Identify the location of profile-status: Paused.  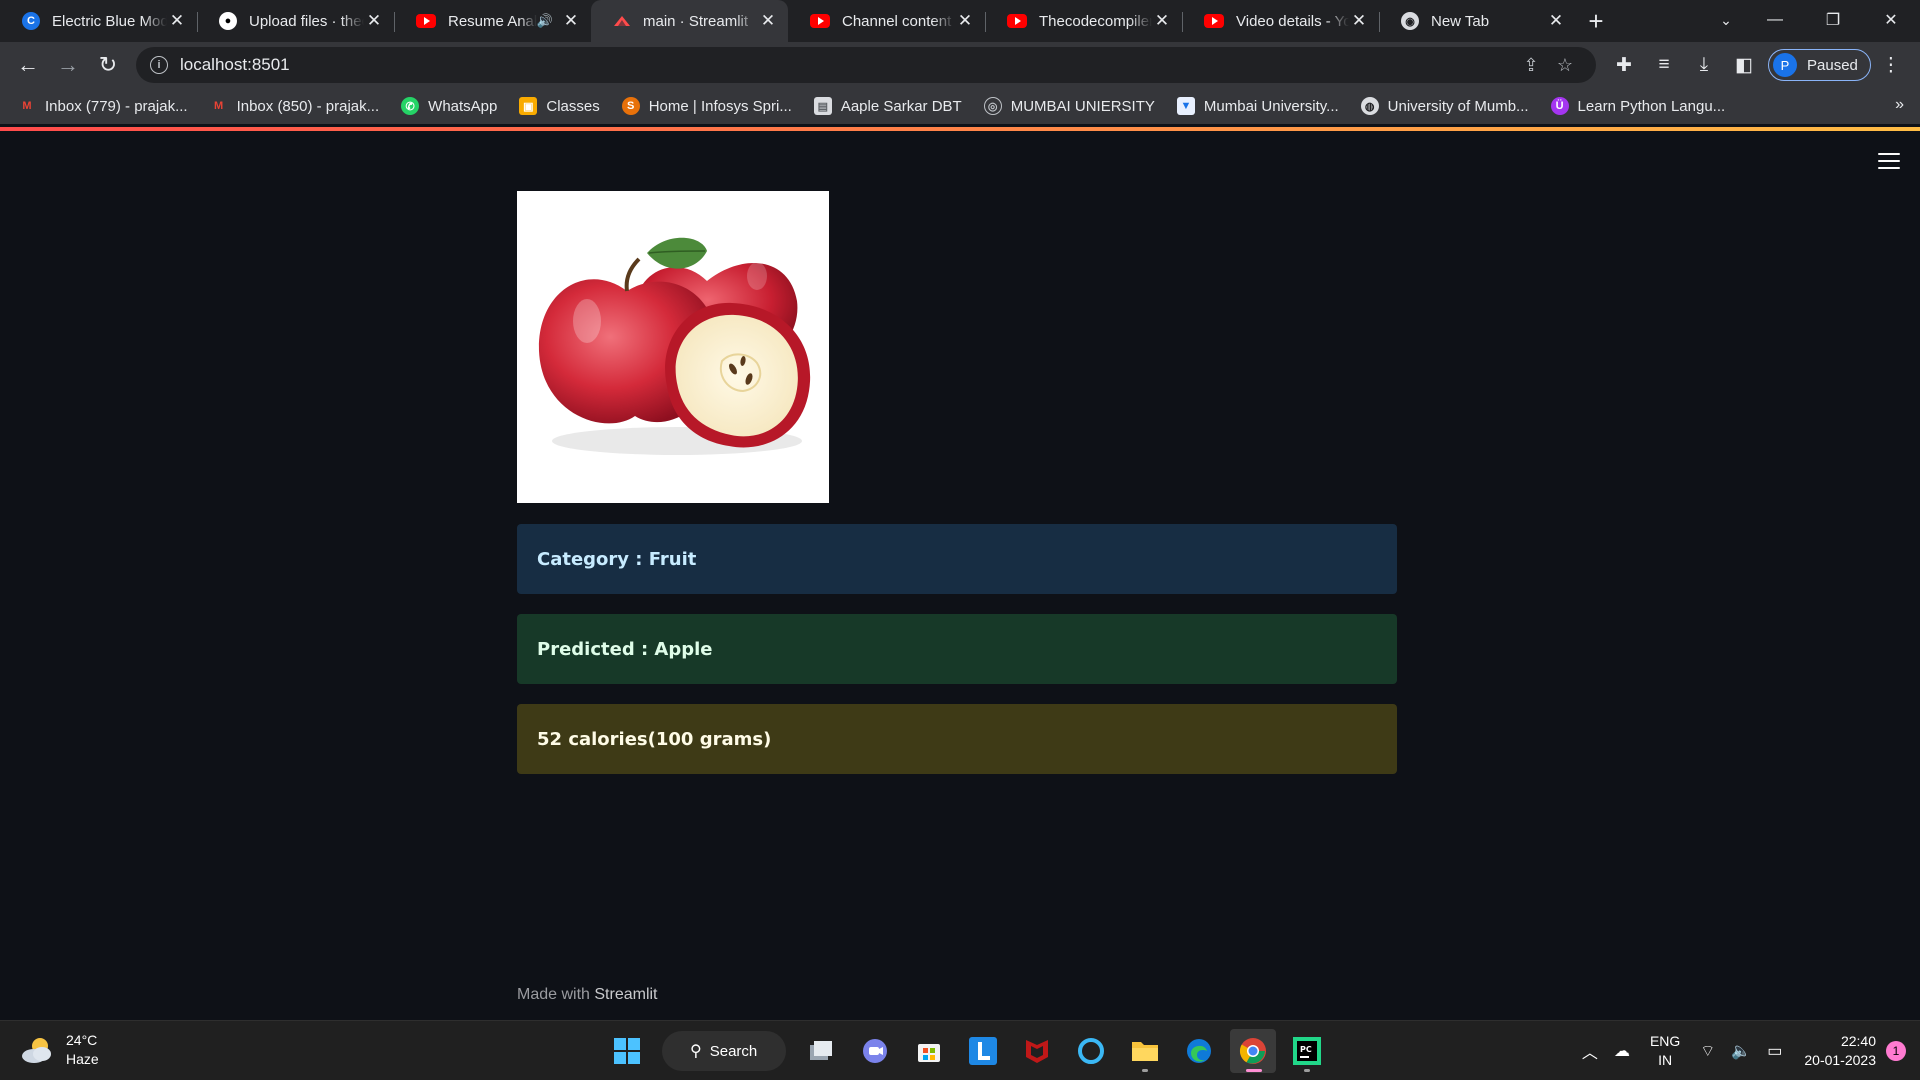
(1832, 65).